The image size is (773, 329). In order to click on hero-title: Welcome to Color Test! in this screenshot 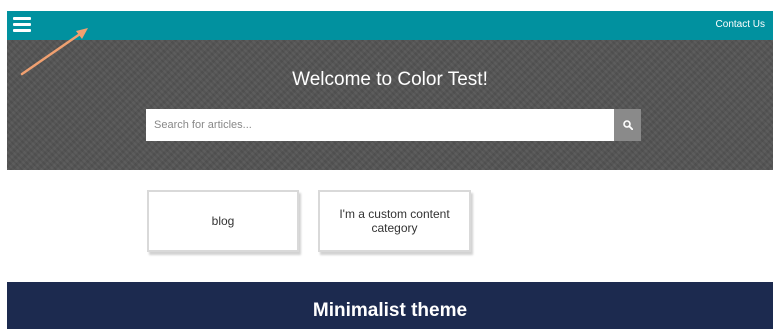, I will do `click(390, 79)`.